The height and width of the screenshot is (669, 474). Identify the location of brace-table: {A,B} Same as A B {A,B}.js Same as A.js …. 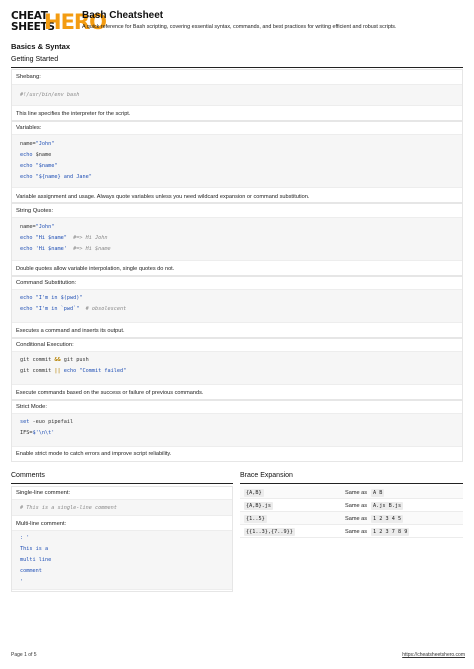
(351, 514).